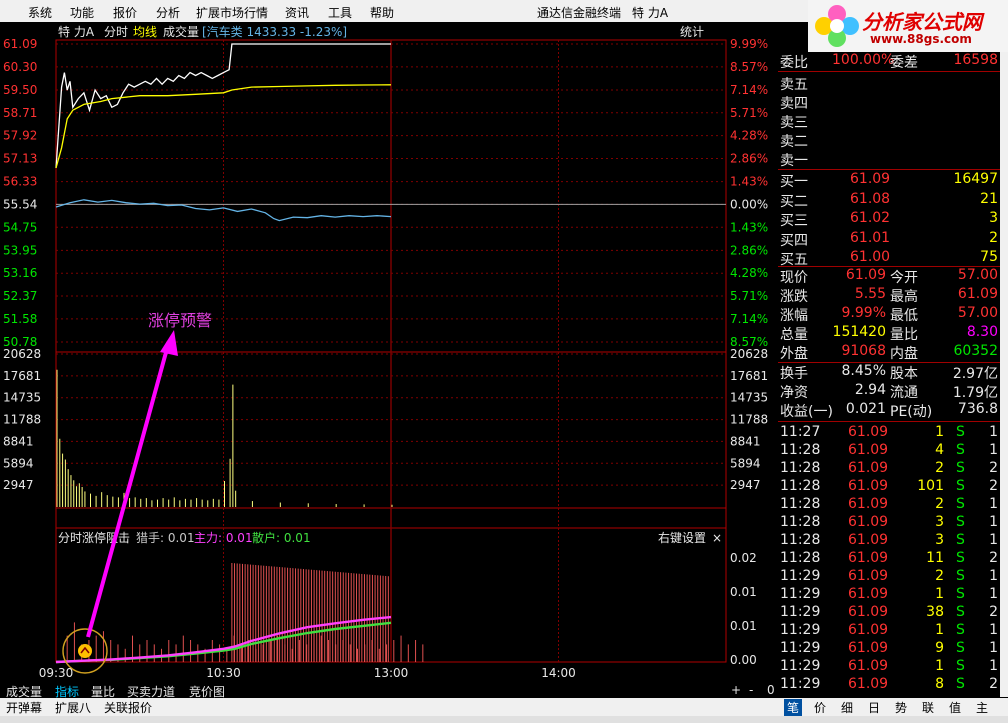 Image resolution: width=1008 pixels, height=723 pixels. Describe the element at coordinates (165, 538) in the screenshot. I see `indicator-legend-item: 猎手: 0.01` at that location.